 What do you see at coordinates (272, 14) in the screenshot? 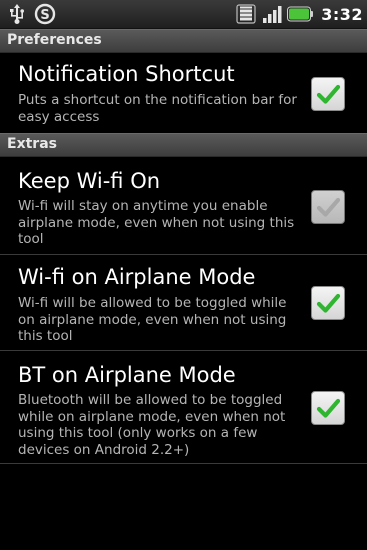
I see `signal-icon` at bounding box center [272, 14].